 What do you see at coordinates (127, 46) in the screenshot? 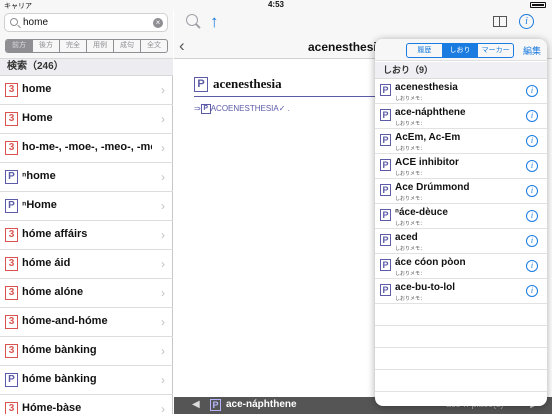
I see `search-mode-4: 成句` at bounding box center [127, 46].